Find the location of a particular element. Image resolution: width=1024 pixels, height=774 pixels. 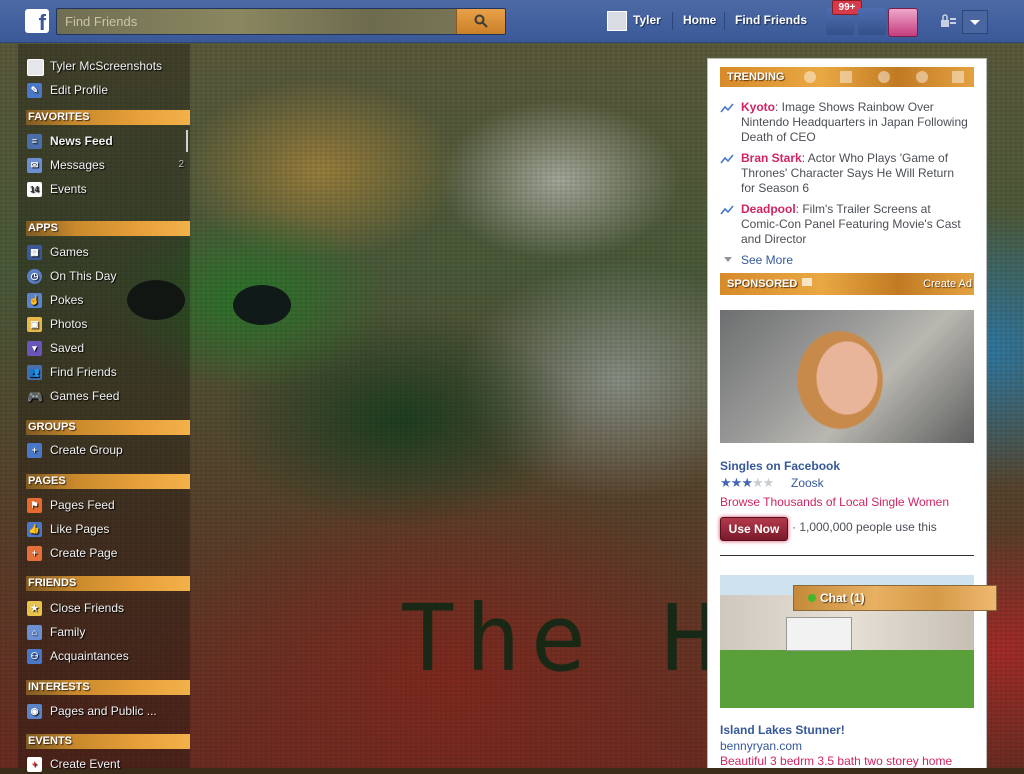

bookmark-icon: ▾ is located at coordinates (34, 348).